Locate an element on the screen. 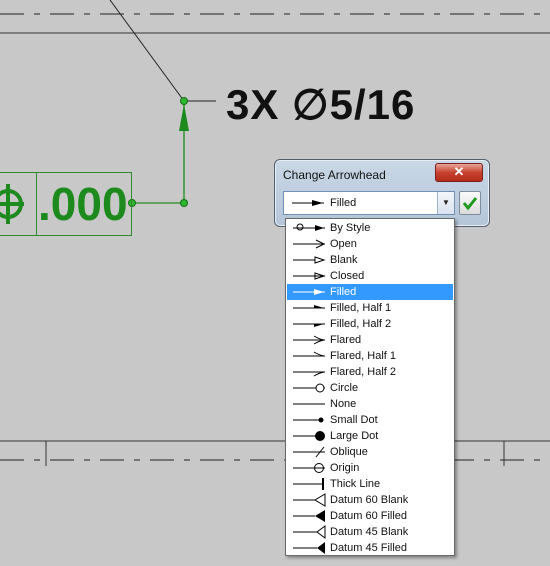 The height and width of the screenshot is (566, 550). arrowhead-option-label: Origin is located at coordinates (345, 468).